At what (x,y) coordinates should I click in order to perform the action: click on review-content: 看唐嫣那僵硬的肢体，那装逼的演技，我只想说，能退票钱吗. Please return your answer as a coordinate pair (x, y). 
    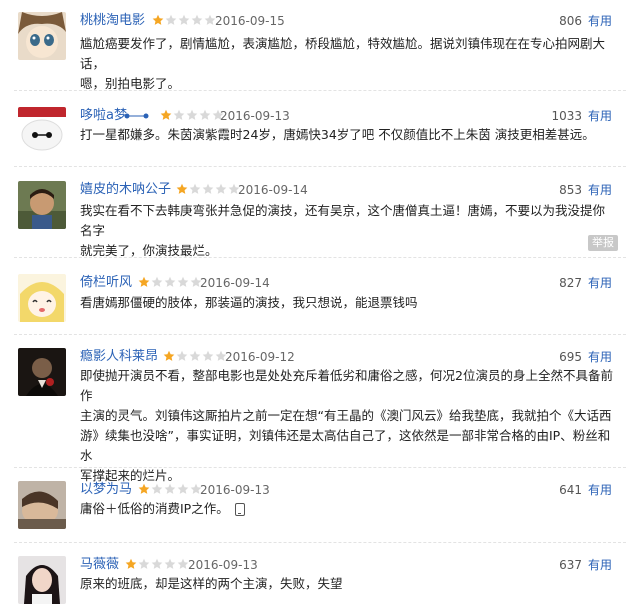
    Looking at the image, I should click on (348, 303).